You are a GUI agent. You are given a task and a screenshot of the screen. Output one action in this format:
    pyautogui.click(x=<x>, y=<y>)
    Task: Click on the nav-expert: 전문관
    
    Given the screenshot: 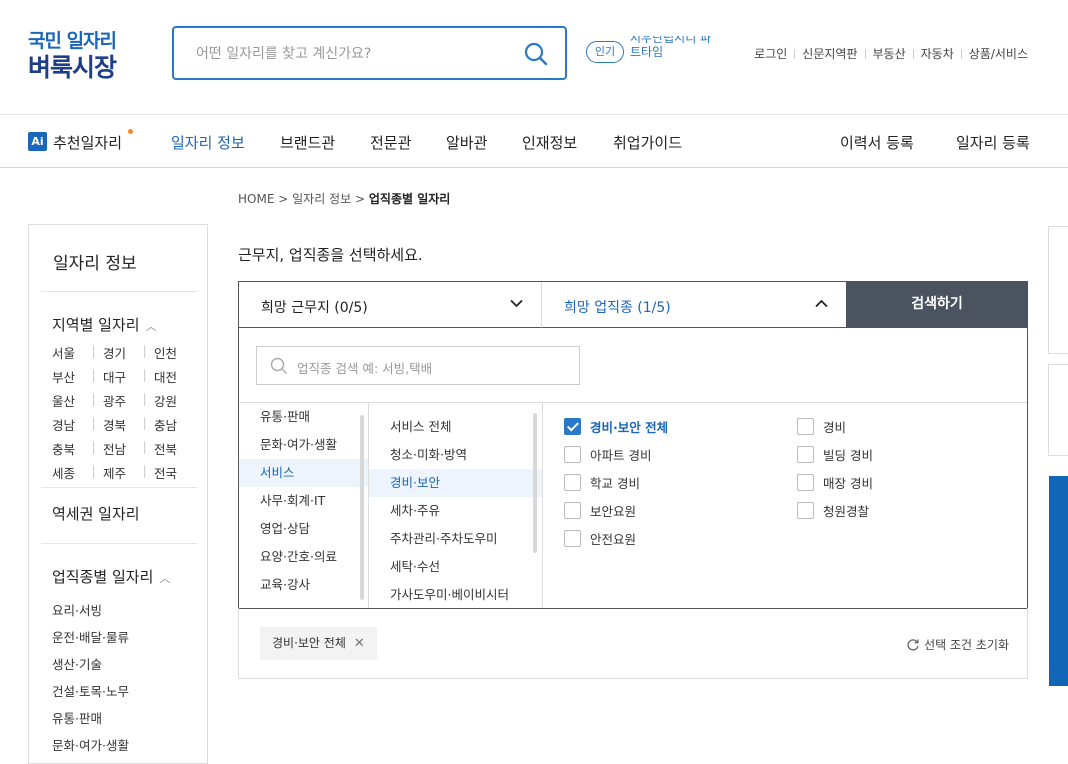 What is the action you would take?
    pyautogui.click(x=390, y=142)
    